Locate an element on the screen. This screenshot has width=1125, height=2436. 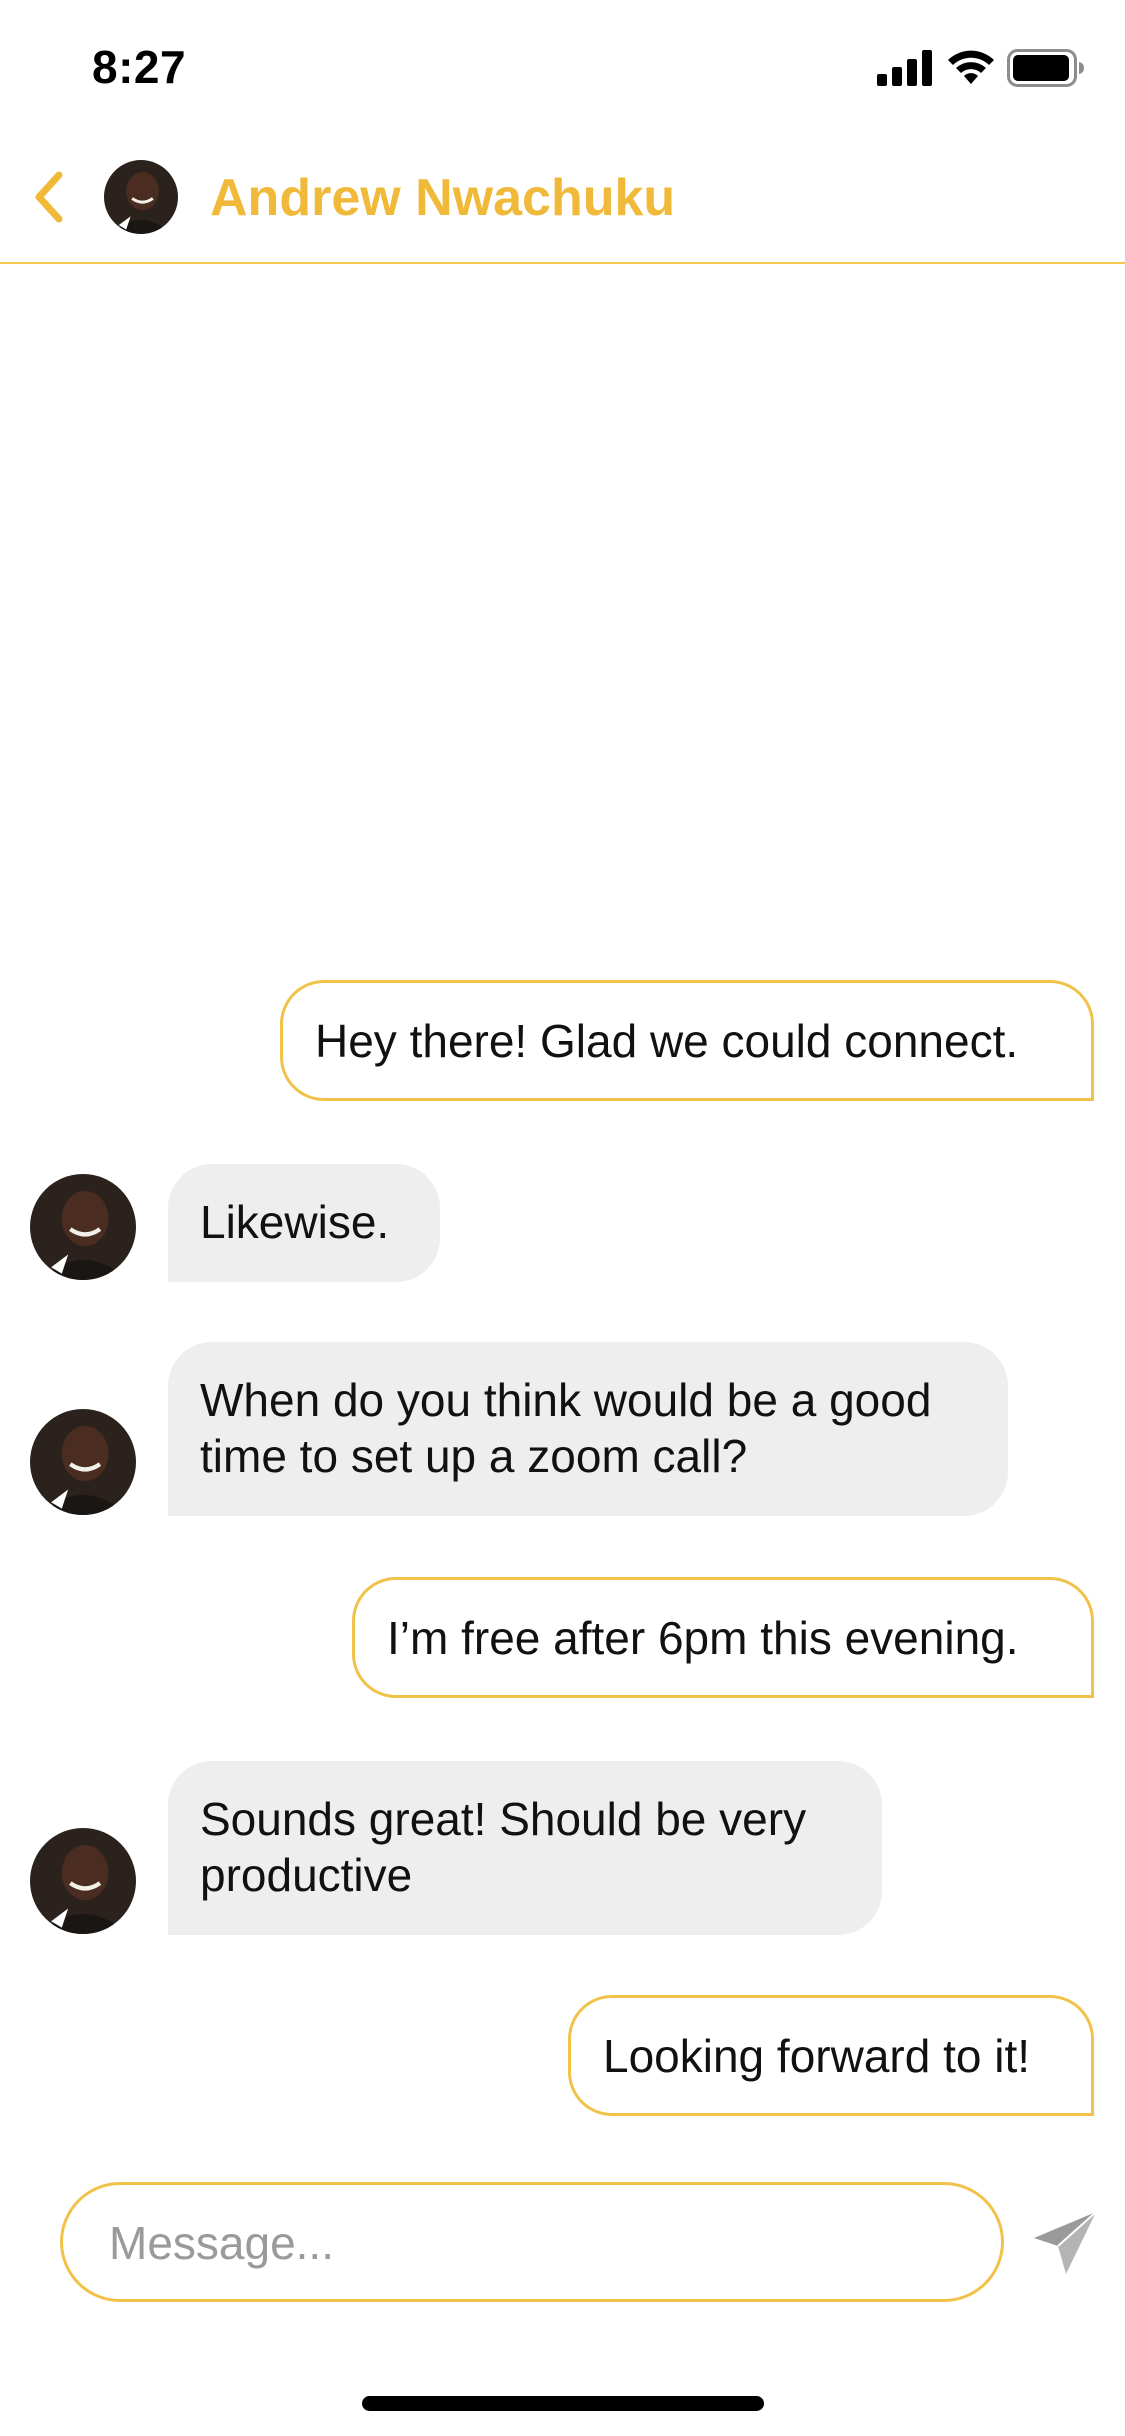
paper-plane-icon is located at coordinates (1065, 2242).